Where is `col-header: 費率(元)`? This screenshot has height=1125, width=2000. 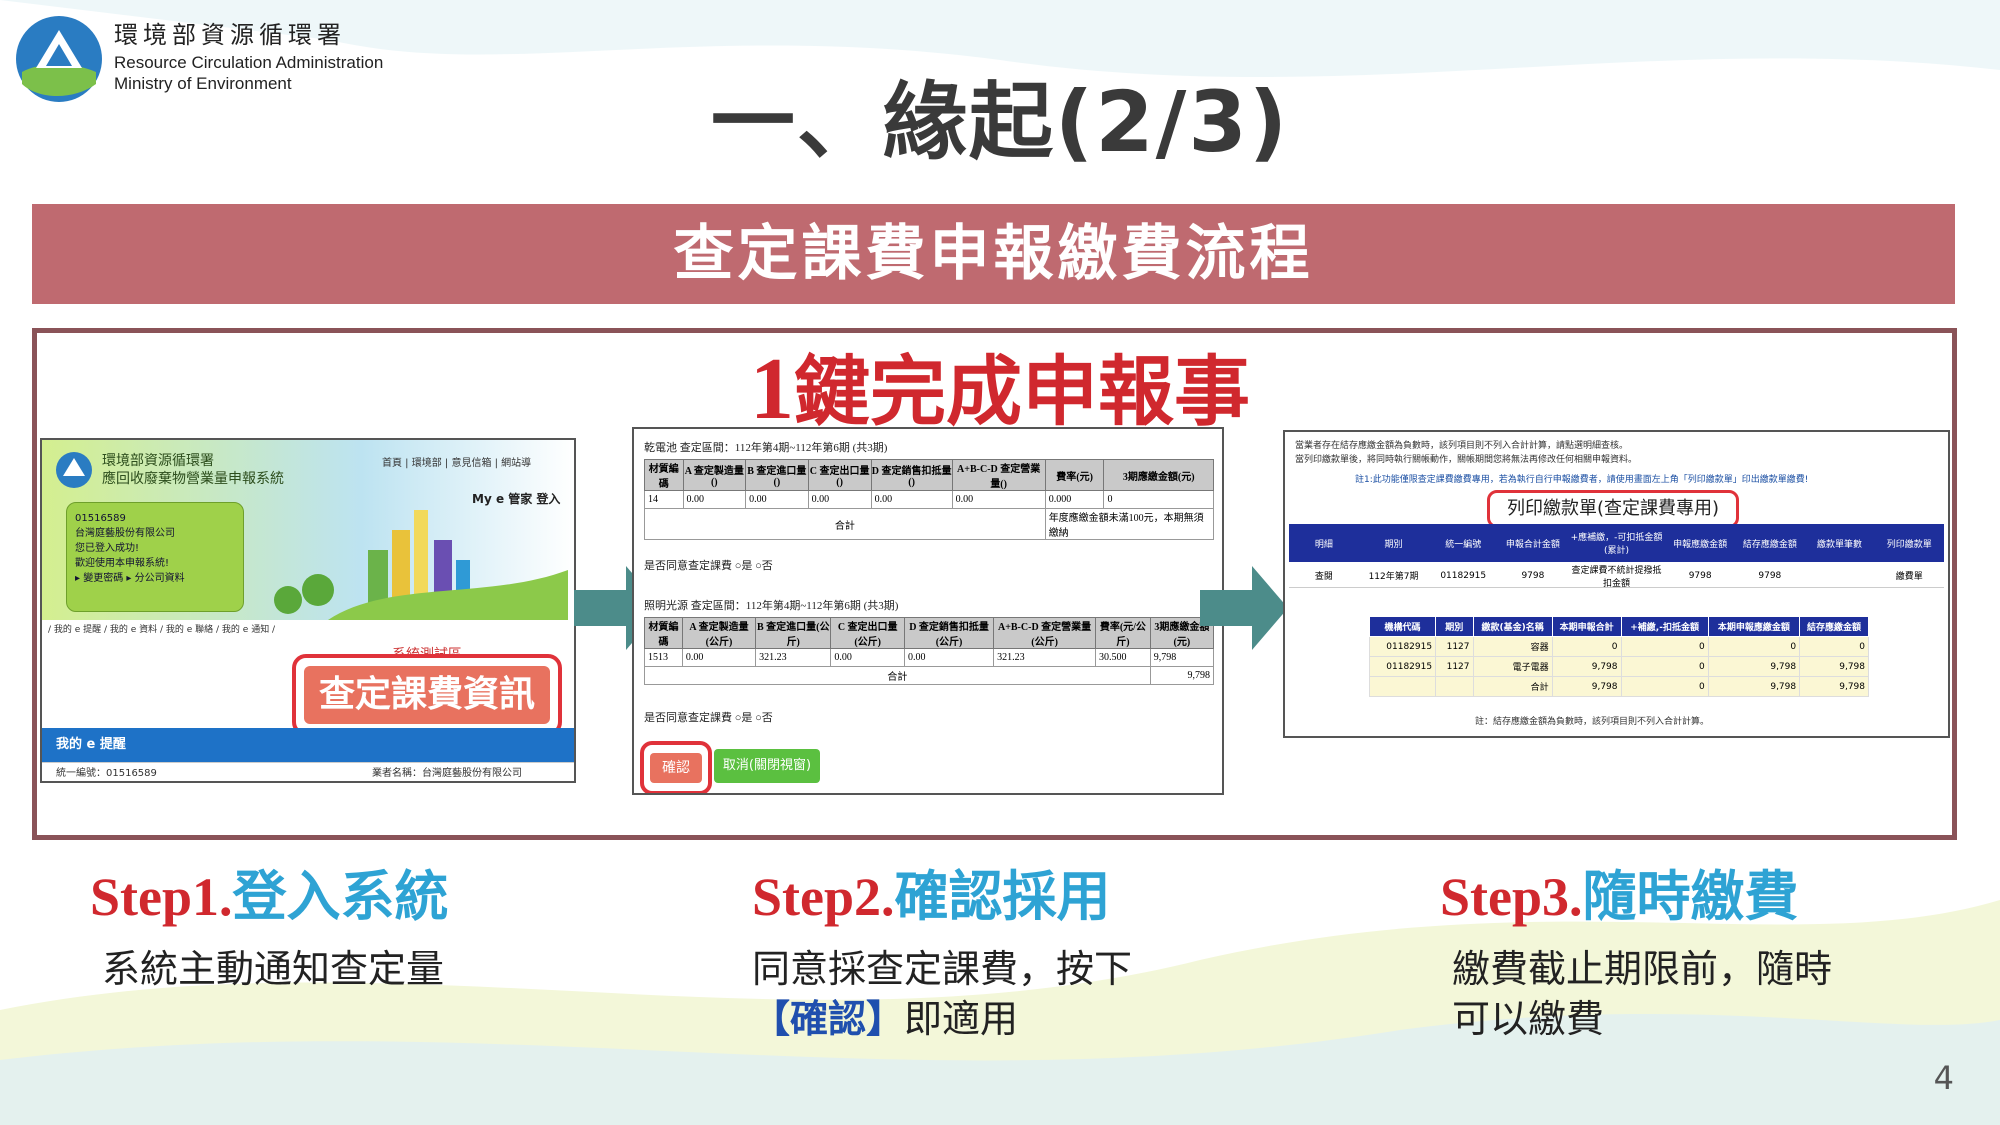 col-header: 費率(元) is located at coordinates (1074, 475).